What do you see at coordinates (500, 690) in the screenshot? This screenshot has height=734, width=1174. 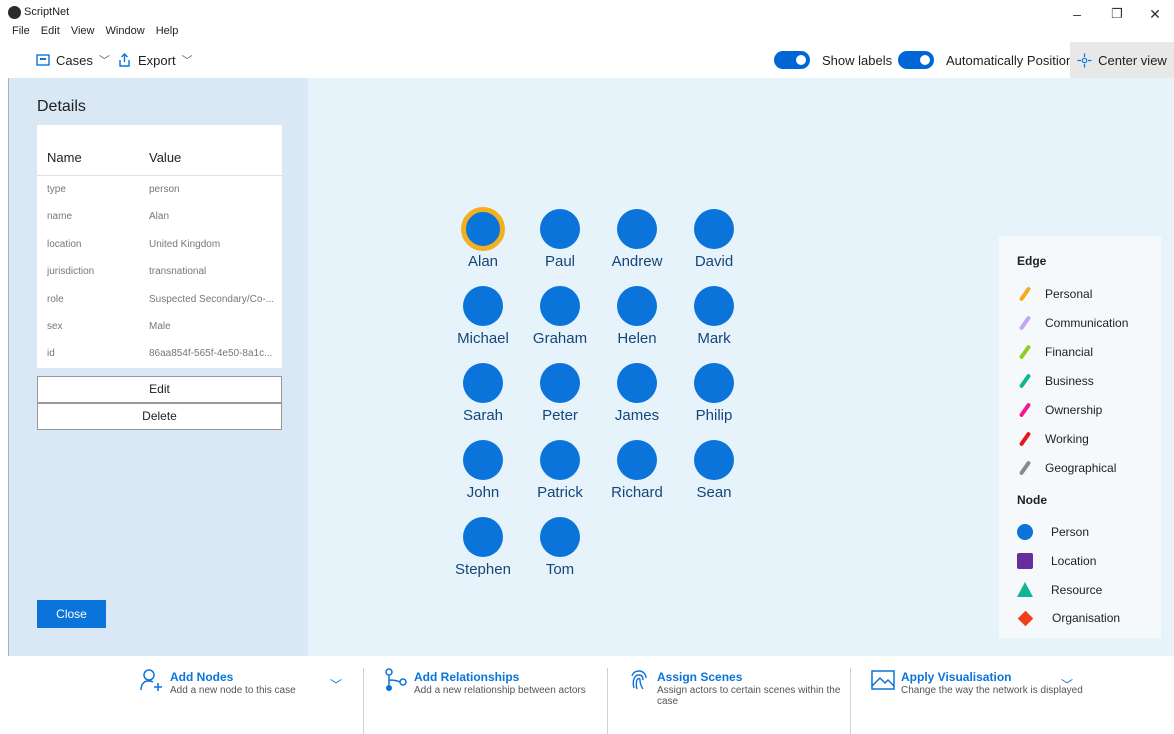 I see `command-description: Add a new relationship between actors` at bounding box center [500, 690].